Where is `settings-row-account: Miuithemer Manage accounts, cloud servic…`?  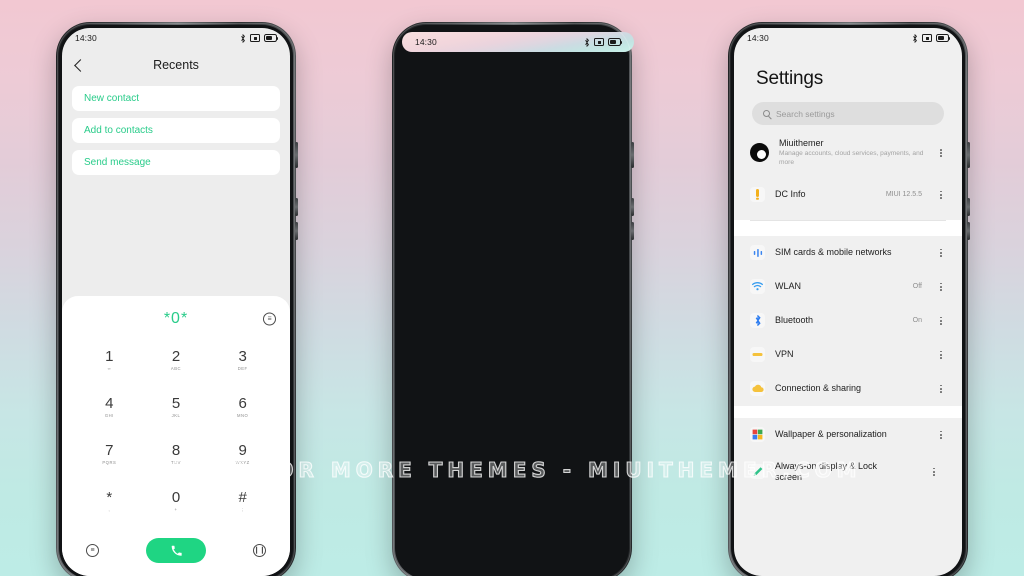
settings-row-account: Miuithemer Manage accounts, cloud servic… is located at coordinates (848, 151).